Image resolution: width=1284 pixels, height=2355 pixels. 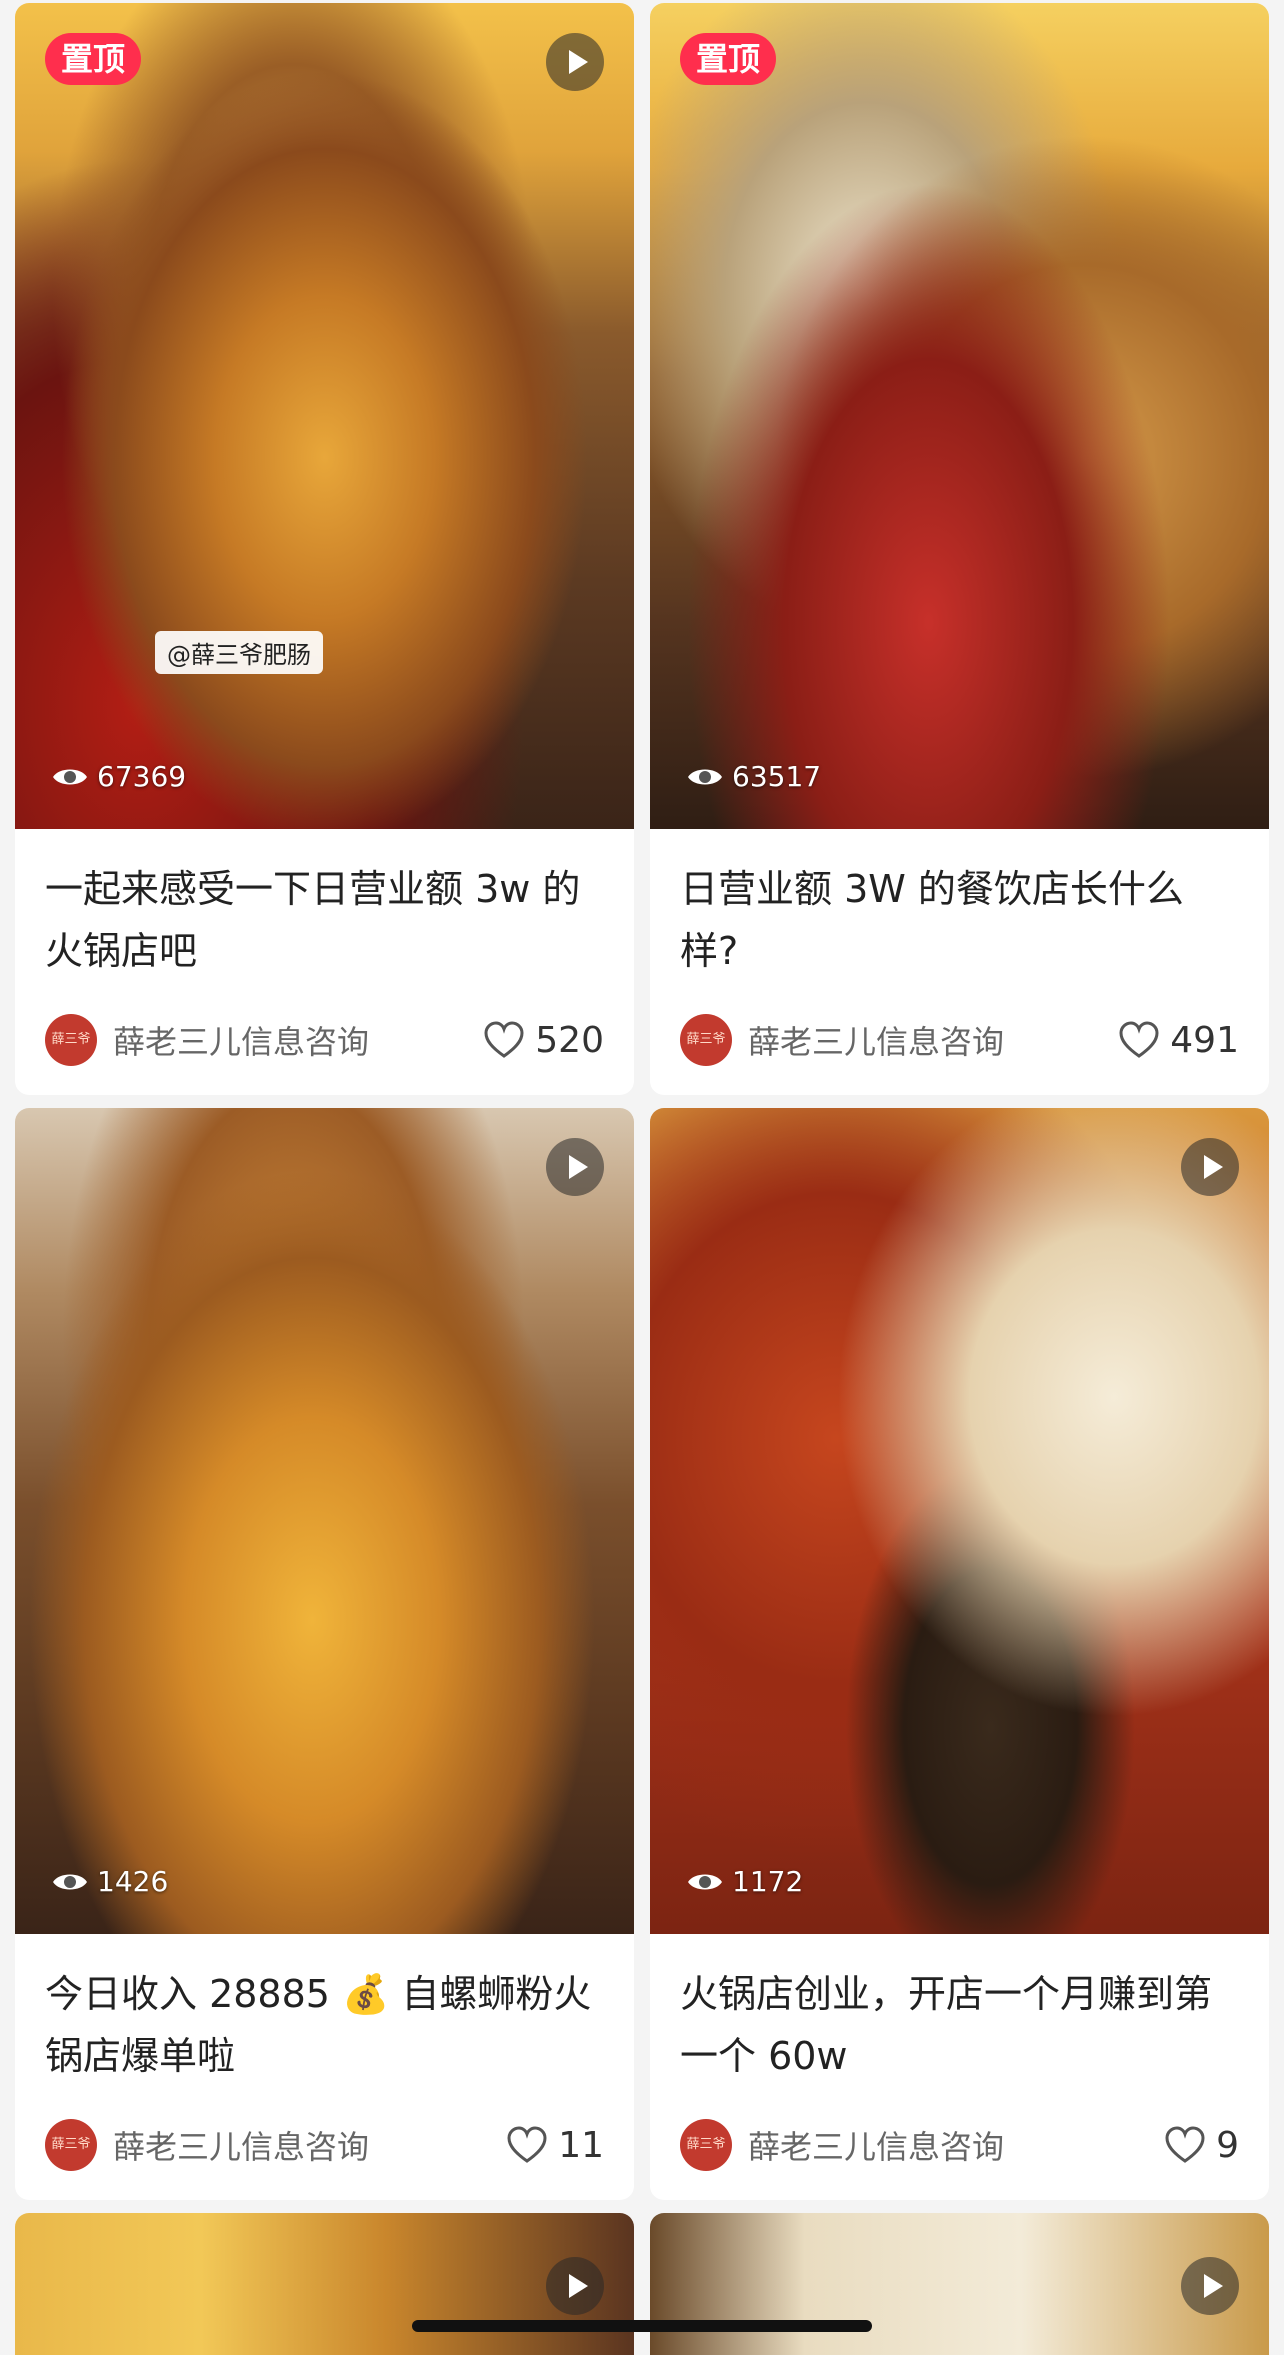 I want to click on note-meta: 薛三爷 薛老三儿信息咨询 11, so click(x=324, y=2145).